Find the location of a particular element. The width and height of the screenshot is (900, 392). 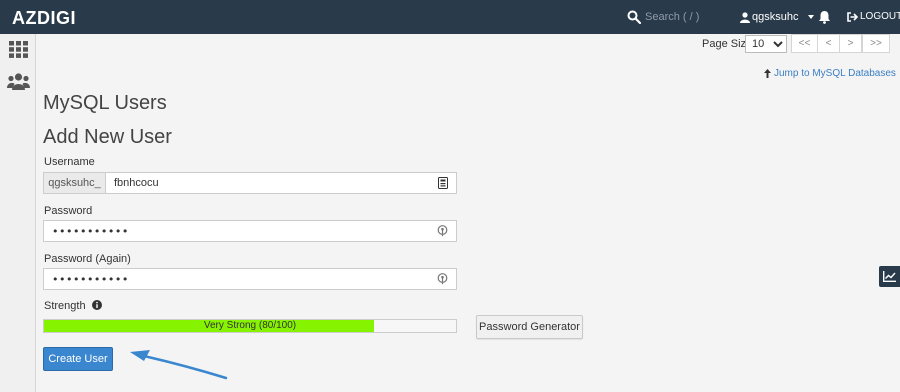

username-field: qgsksuhc_ is located at coordinates (250, 183).